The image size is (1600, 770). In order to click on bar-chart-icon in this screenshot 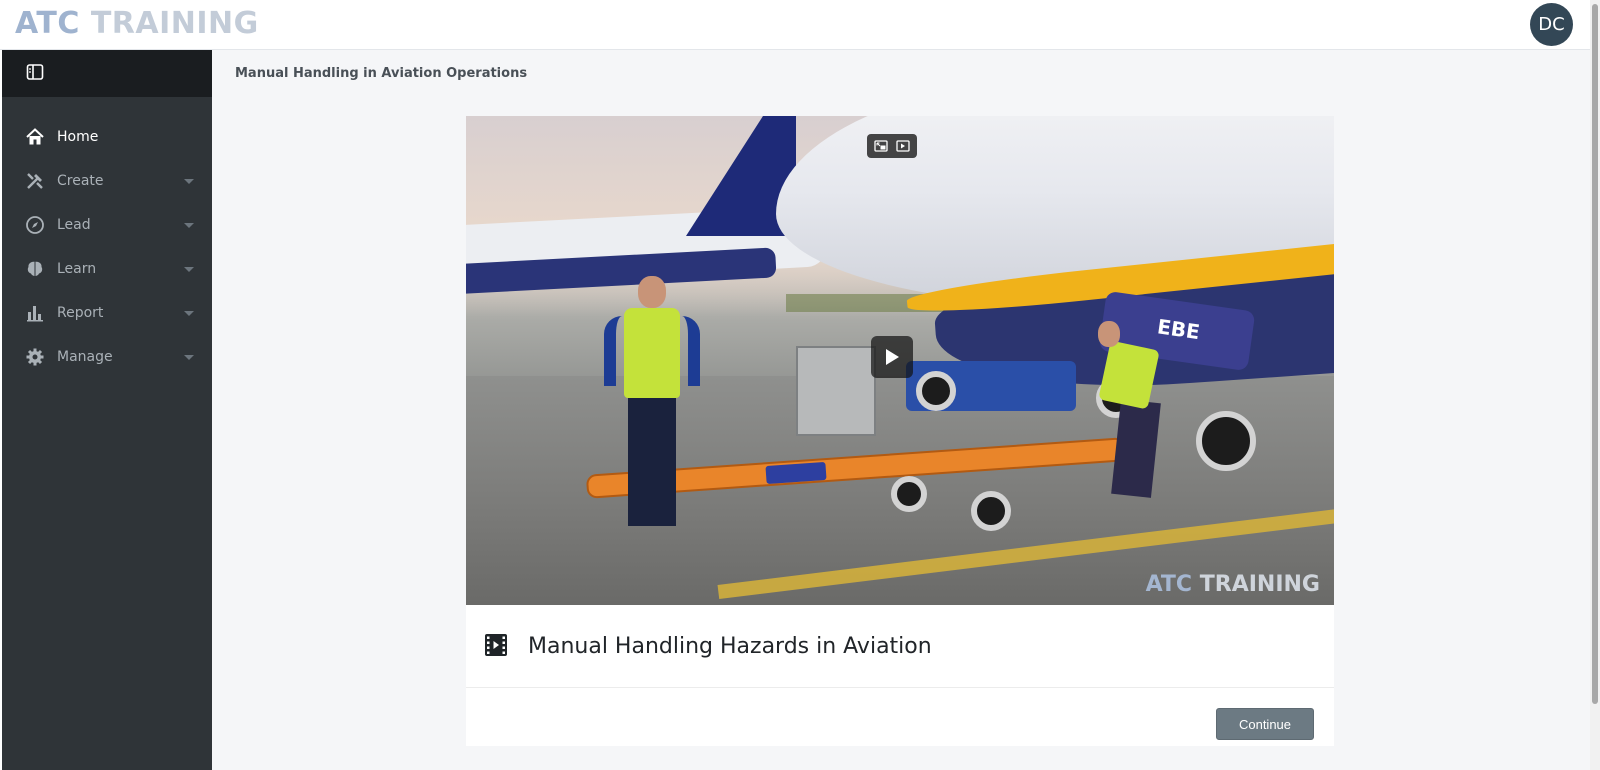, I will do `click(35, 313)`.